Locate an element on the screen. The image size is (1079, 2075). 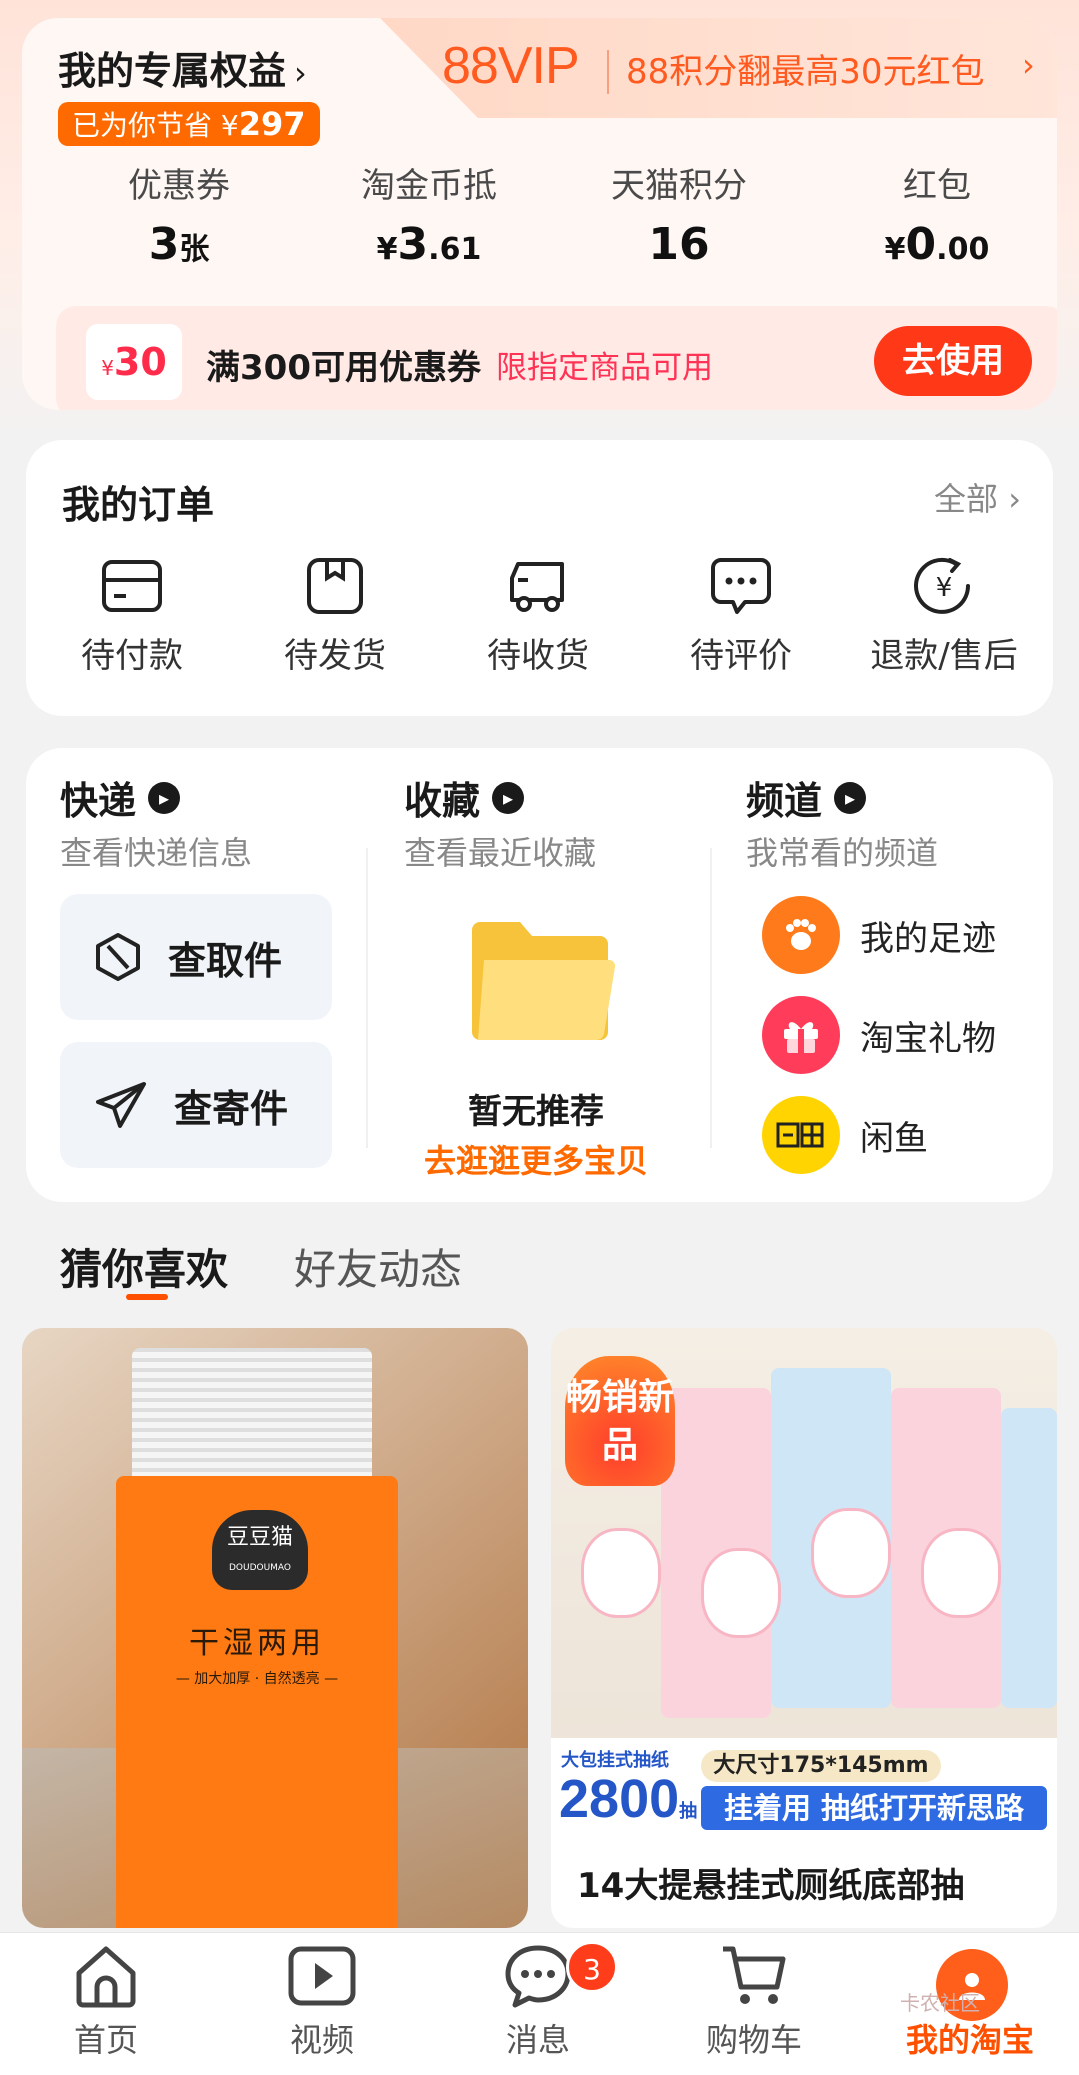
order-label: 待收货 is located at coordinates (538, 656).